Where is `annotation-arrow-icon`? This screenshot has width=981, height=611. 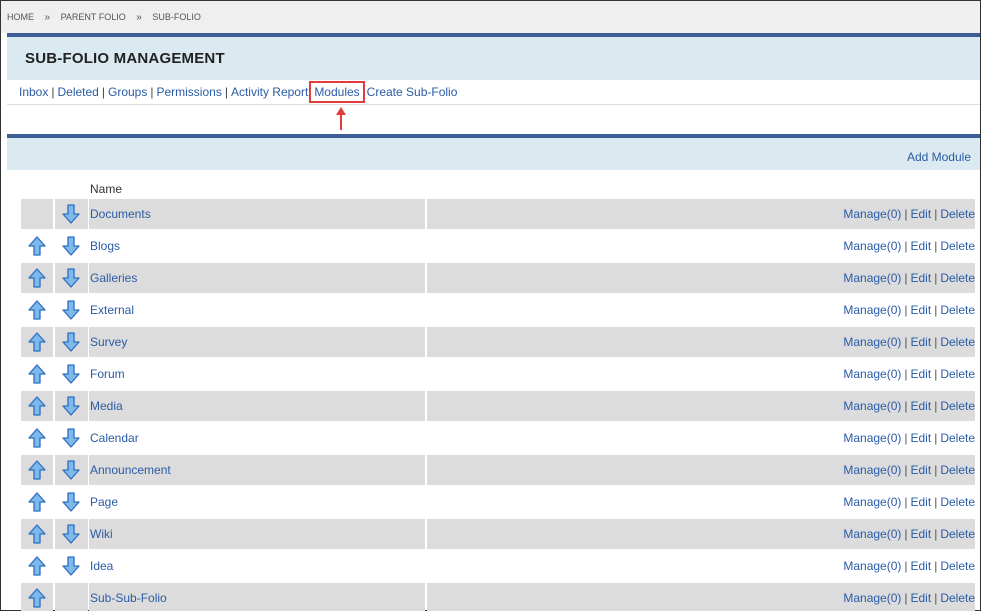 annotation-arrow-icon is located at coordinates (341, 118).